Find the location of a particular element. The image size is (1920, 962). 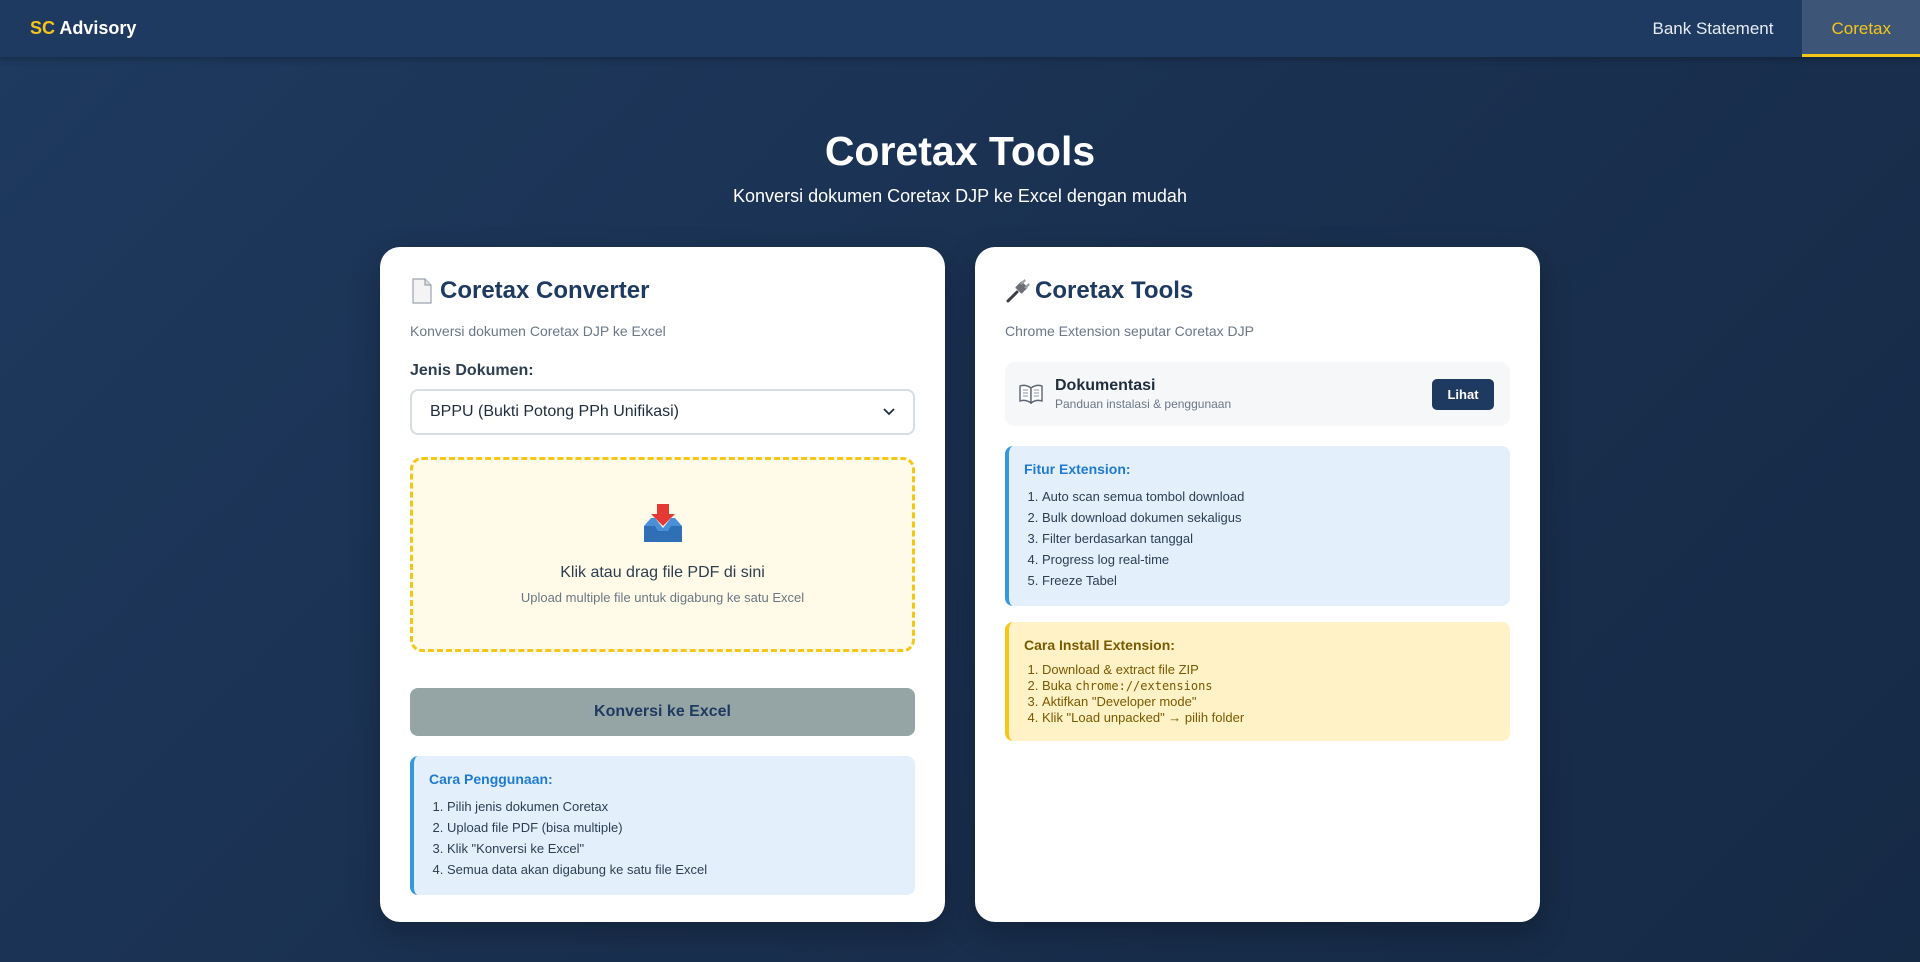

doc-type-selected-value: BPPU (Bukti Potong PPh Unifikasi) is located at coordinates (554, 411).